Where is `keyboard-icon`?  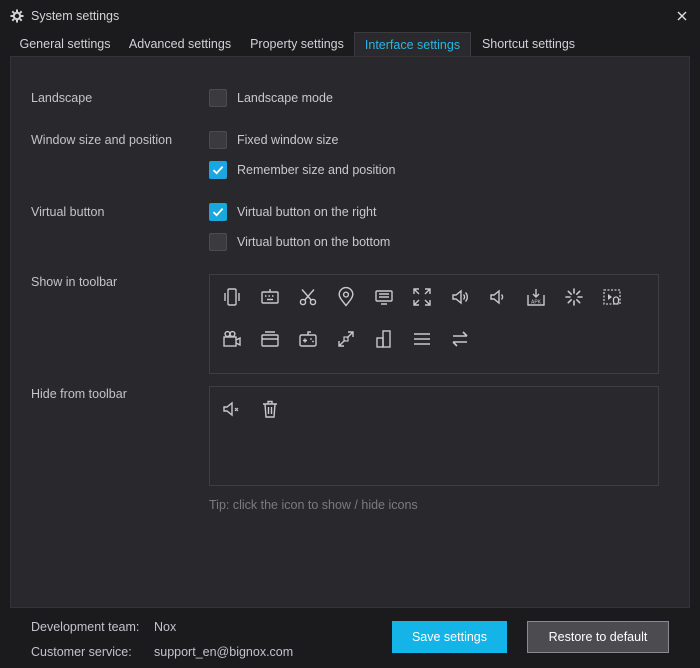
keyboard-icon is located at coordinates (270, 297).